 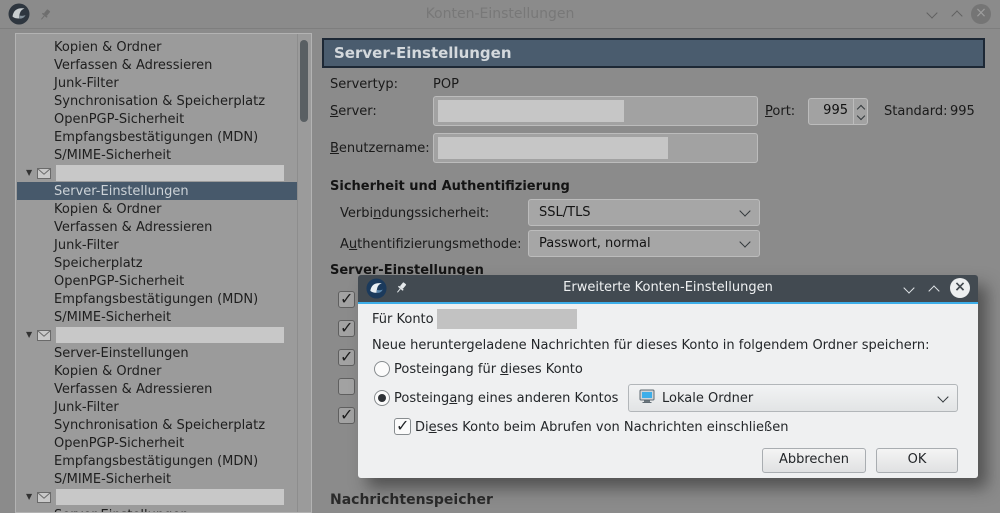 What do you see at coordinates (446, 84) in the screenshot?
I see `servertype-value: POP` at bounding box center [446, 84].